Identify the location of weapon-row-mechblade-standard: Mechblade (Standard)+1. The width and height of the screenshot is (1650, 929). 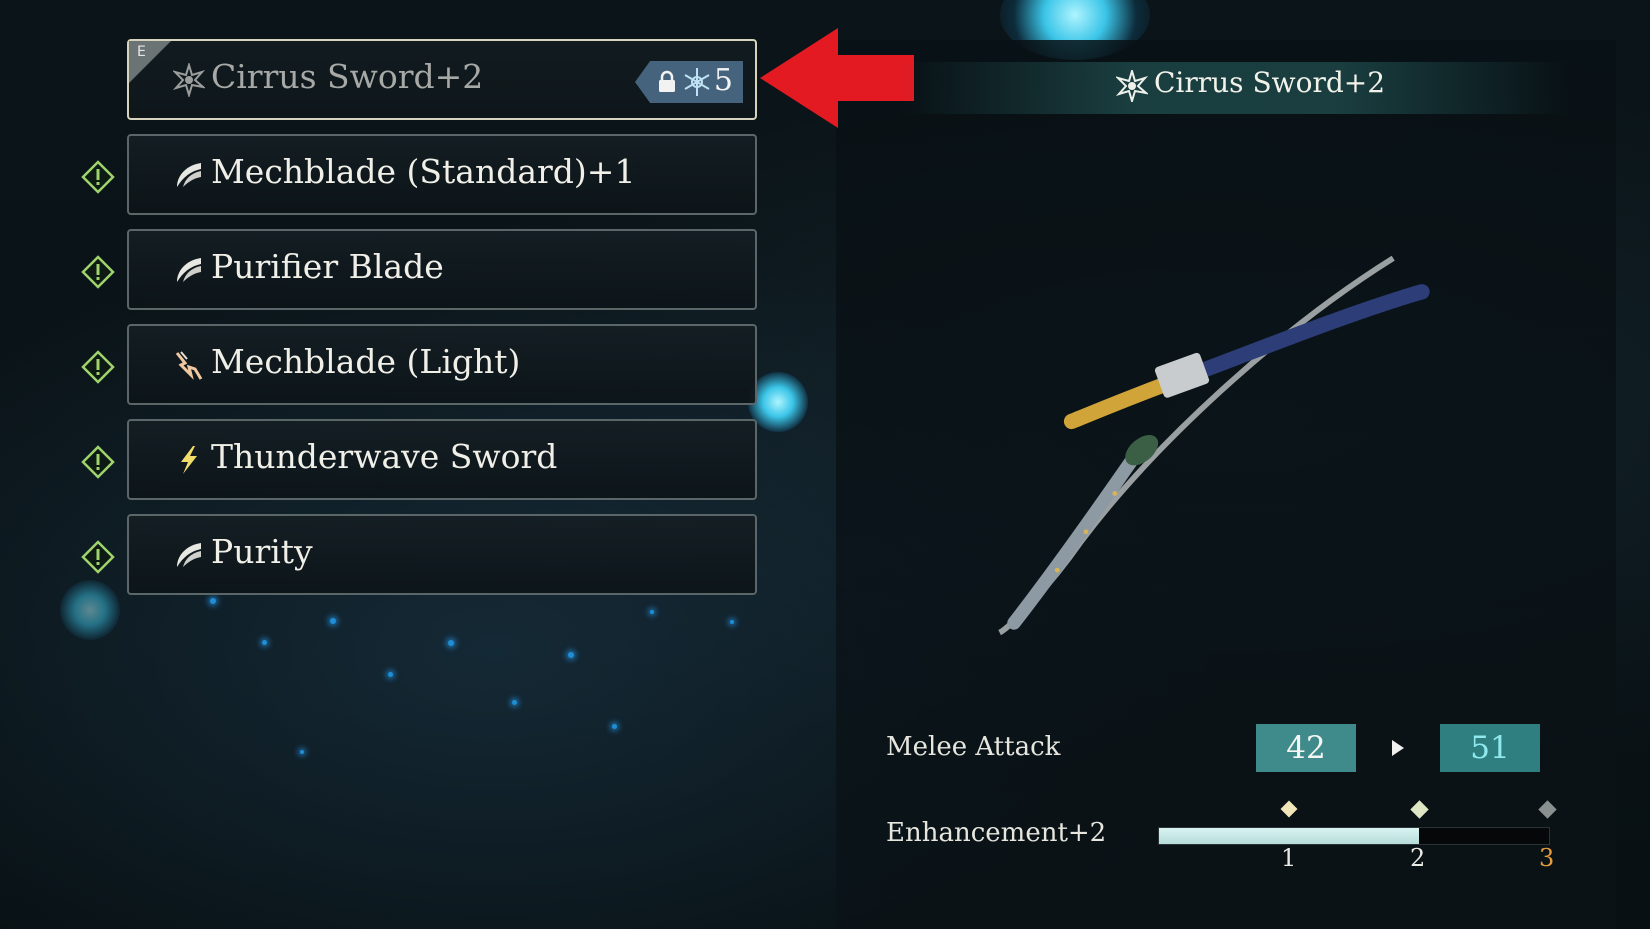
(442, 174).